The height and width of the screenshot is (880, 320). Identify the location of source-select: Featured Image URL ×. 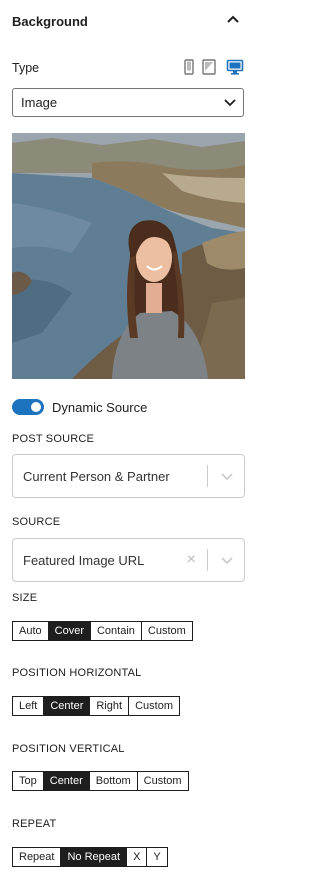
(128, 560).